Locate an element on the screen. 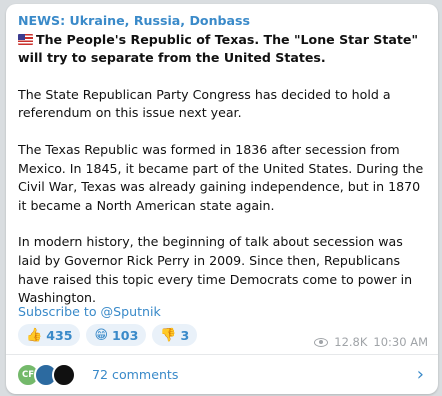  reaction-count: 103 is located at coordinates (125, 335).